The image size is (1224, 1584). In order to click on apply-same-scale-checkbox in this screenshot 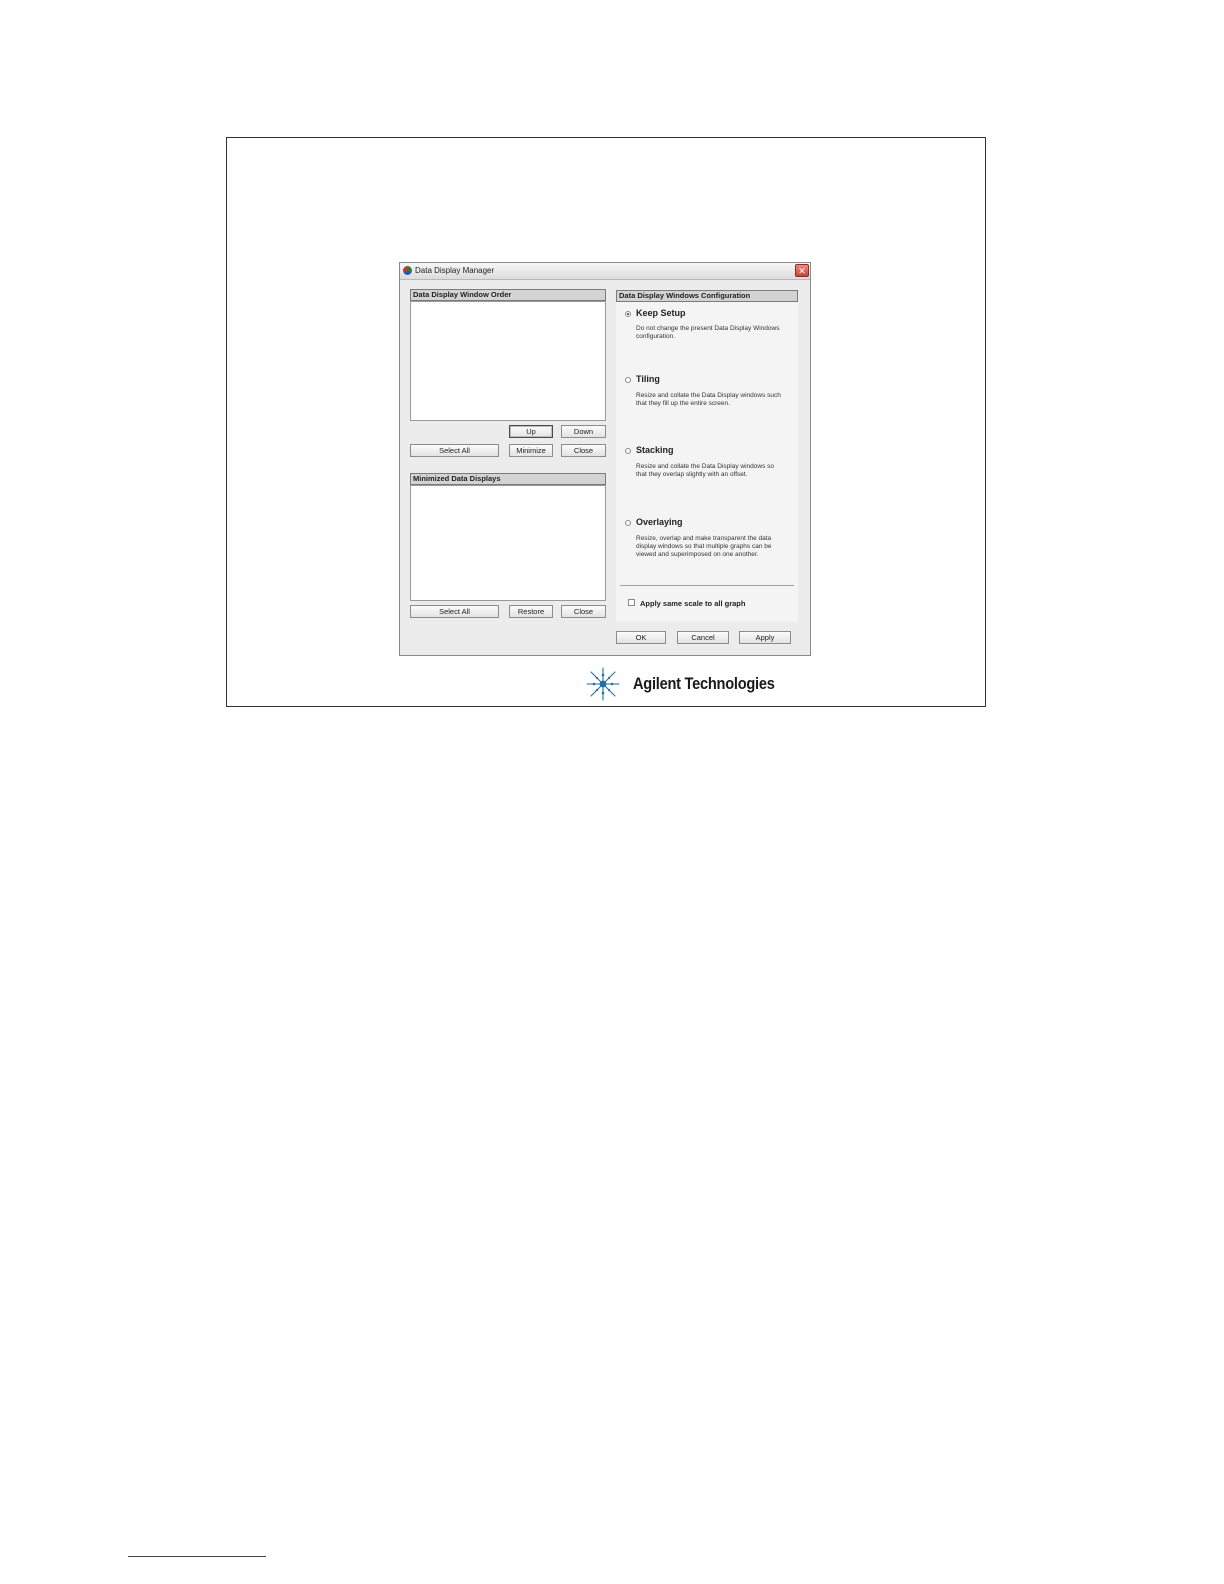, I will do `click(631, 602)`.